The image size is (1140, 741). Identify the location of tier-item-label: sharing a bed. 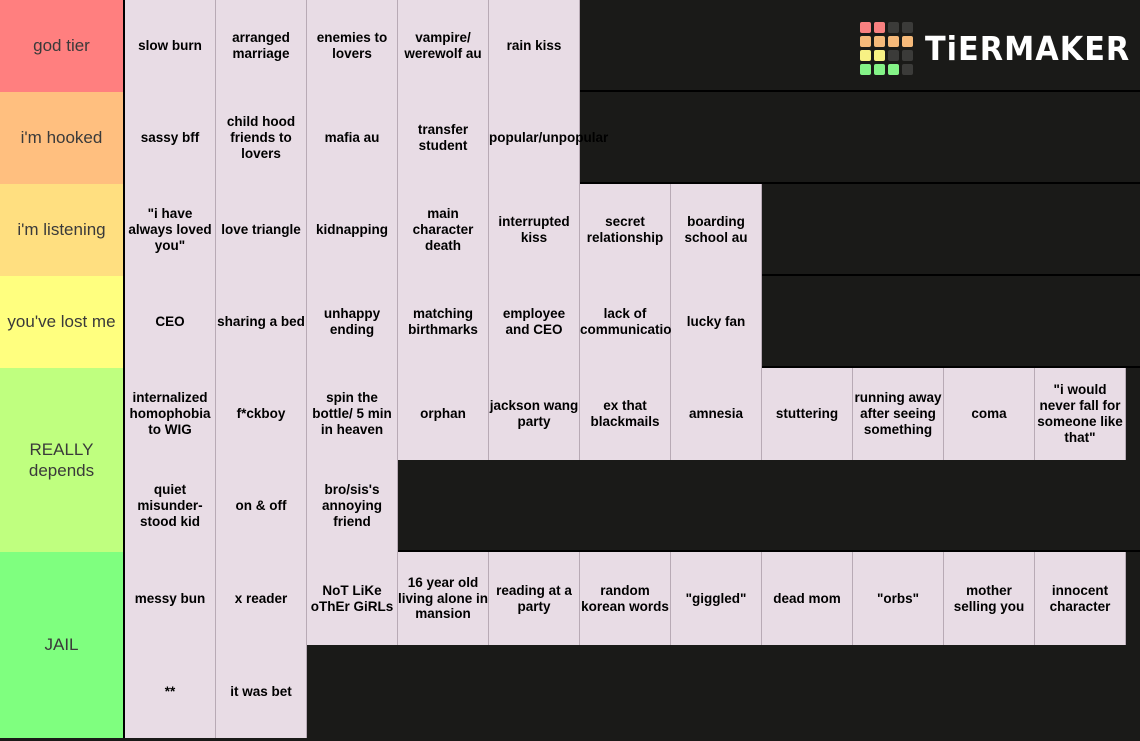
(261, 322).